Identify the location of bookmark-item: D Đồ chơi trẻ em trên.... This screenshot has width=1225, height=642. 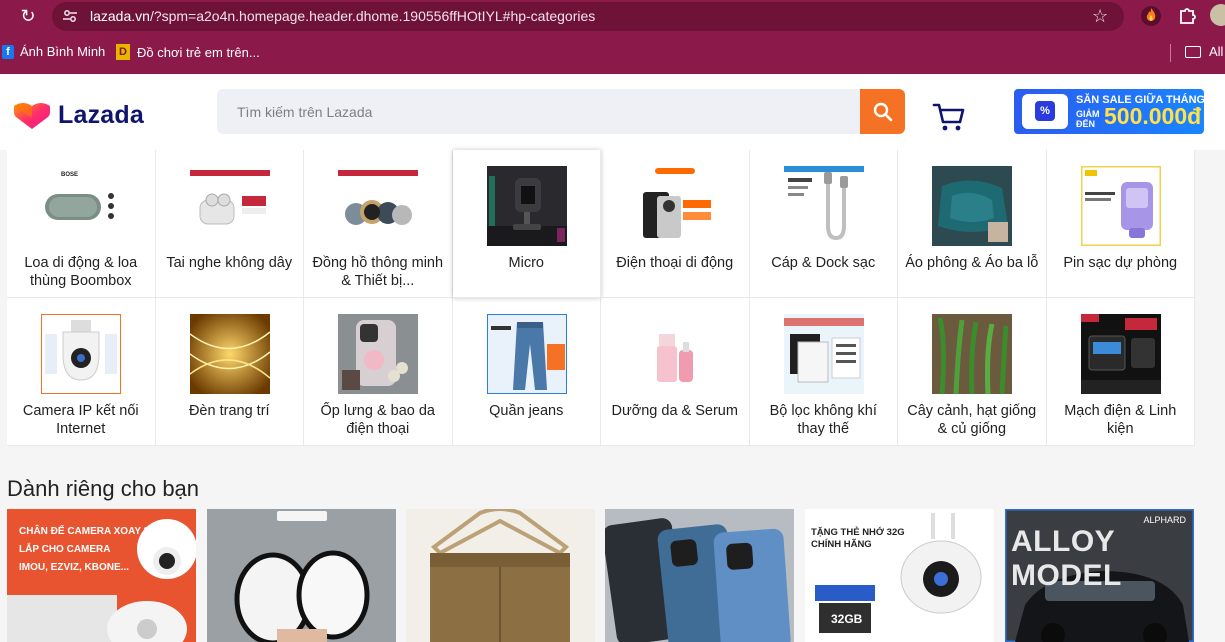
(188, 52).